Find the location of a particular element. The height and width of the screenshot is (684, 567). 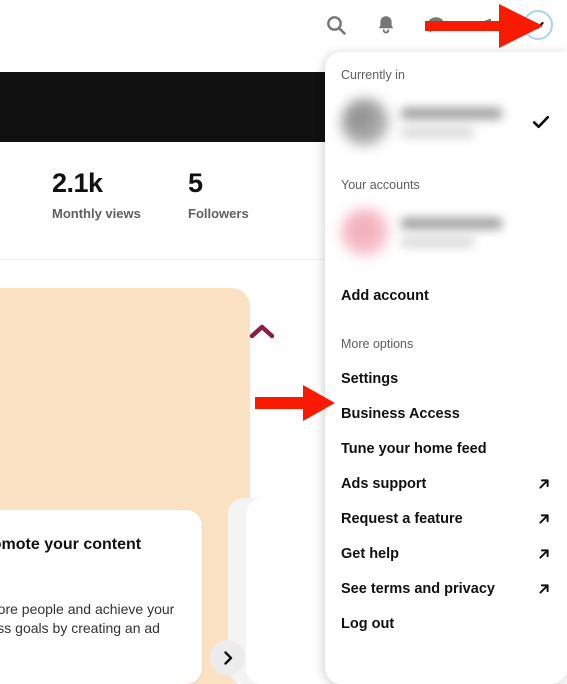

menu-item-request-a-feature: Request a feature is located at coordinates (446, 518).